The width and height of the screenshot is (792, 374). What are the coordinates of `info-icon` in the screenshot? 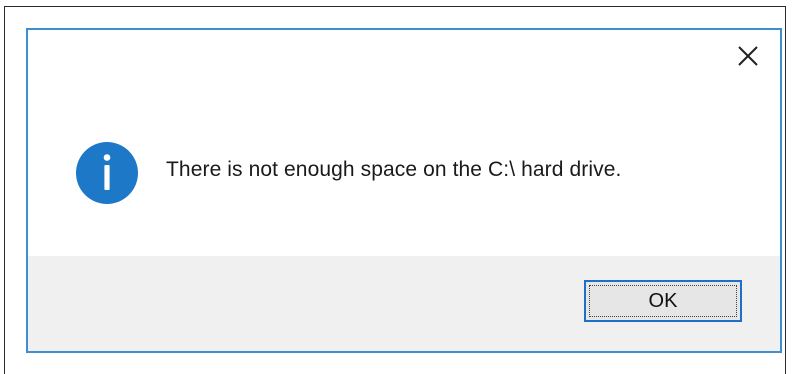 It's located at (107, 173).